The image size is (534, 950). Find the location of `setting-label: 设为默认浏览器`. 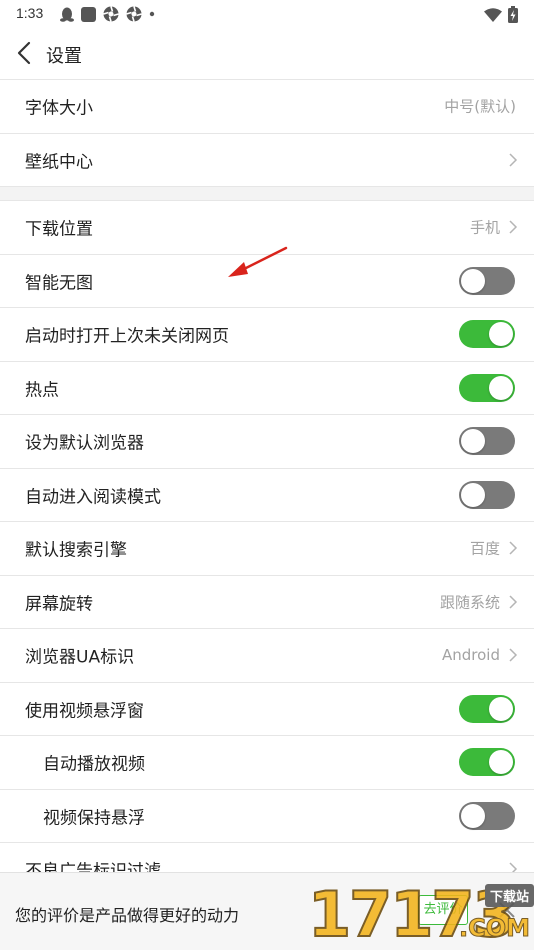

setting-label: 设为默认浏览器 is located at coordinates (84, 443).